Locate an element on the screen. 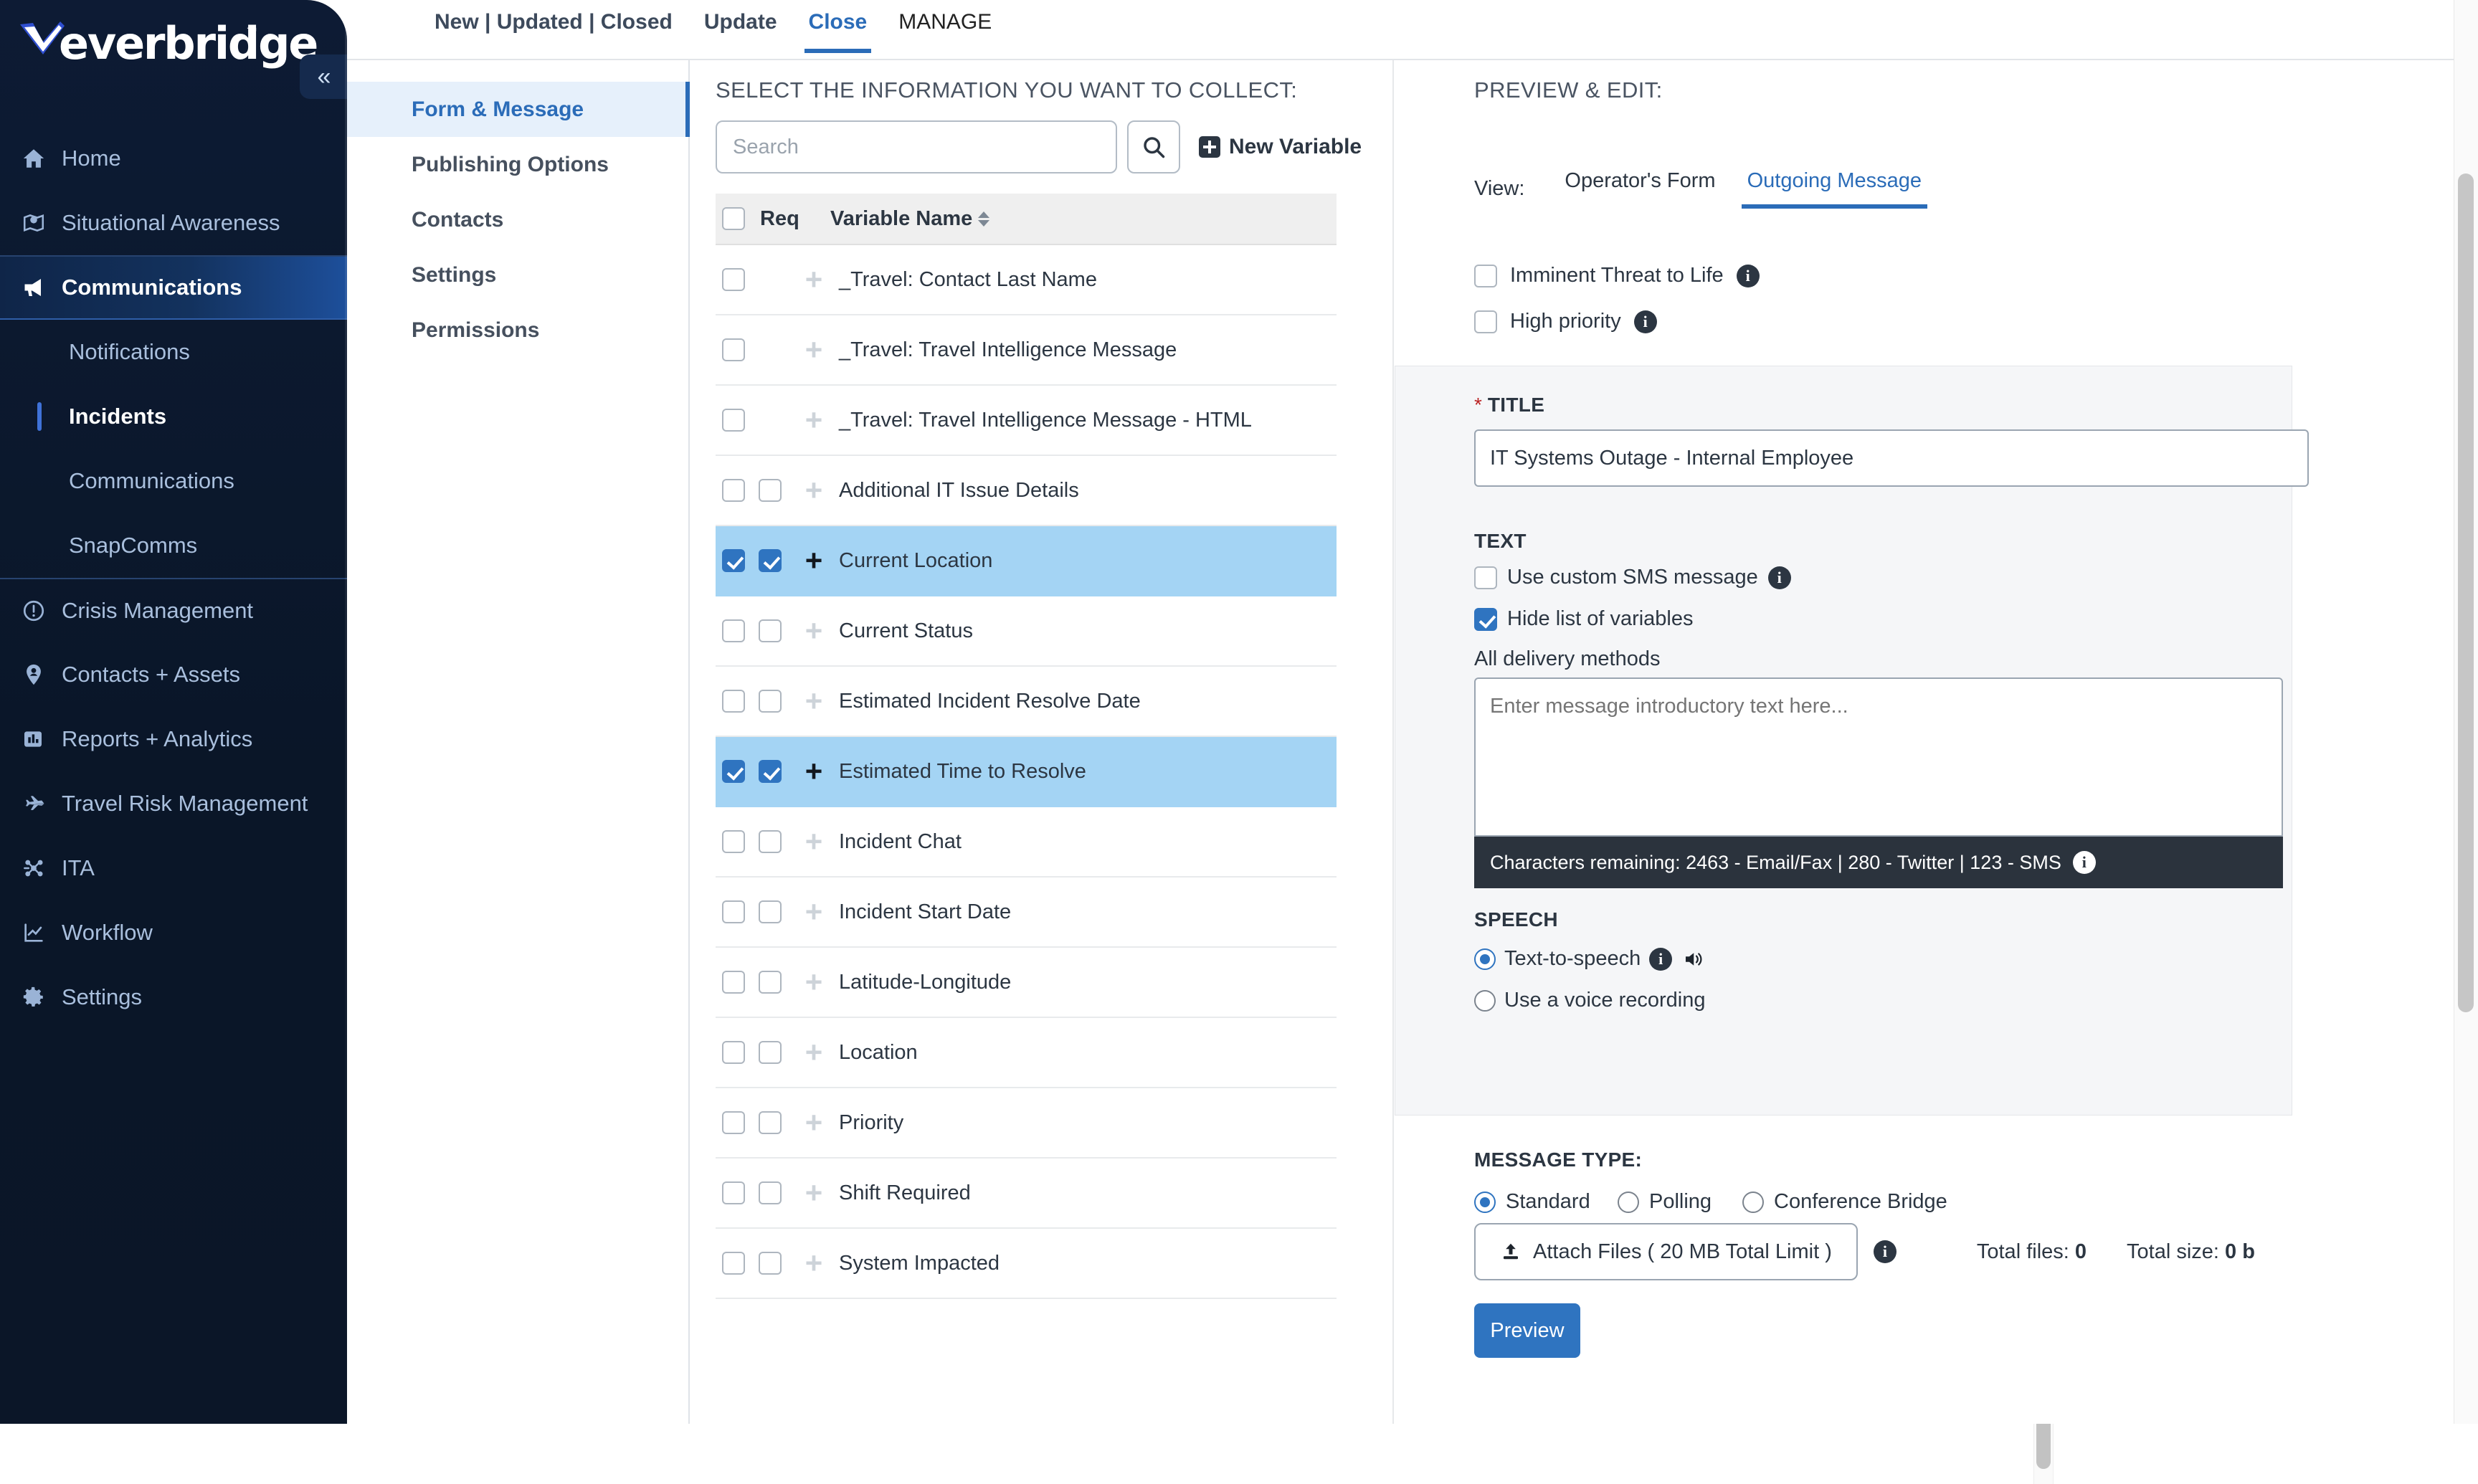 This screenshot has height=1484, width=2478. attach-files-button: Attach Files ( 20 MB Total Limit ) is located at coordinates (1666, 1252).